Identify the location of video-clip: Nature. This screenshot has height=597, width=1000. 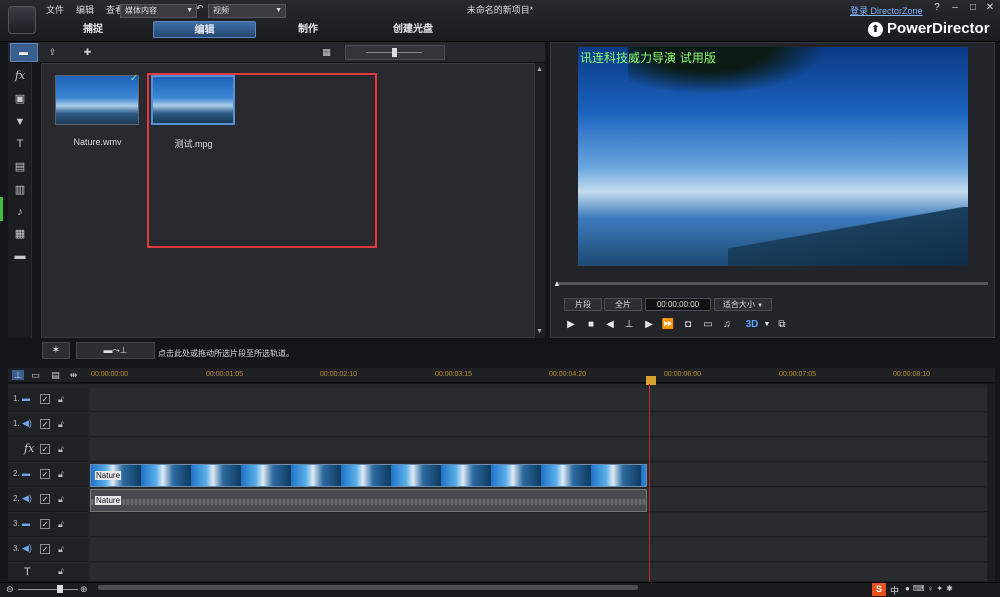
(368, 475).